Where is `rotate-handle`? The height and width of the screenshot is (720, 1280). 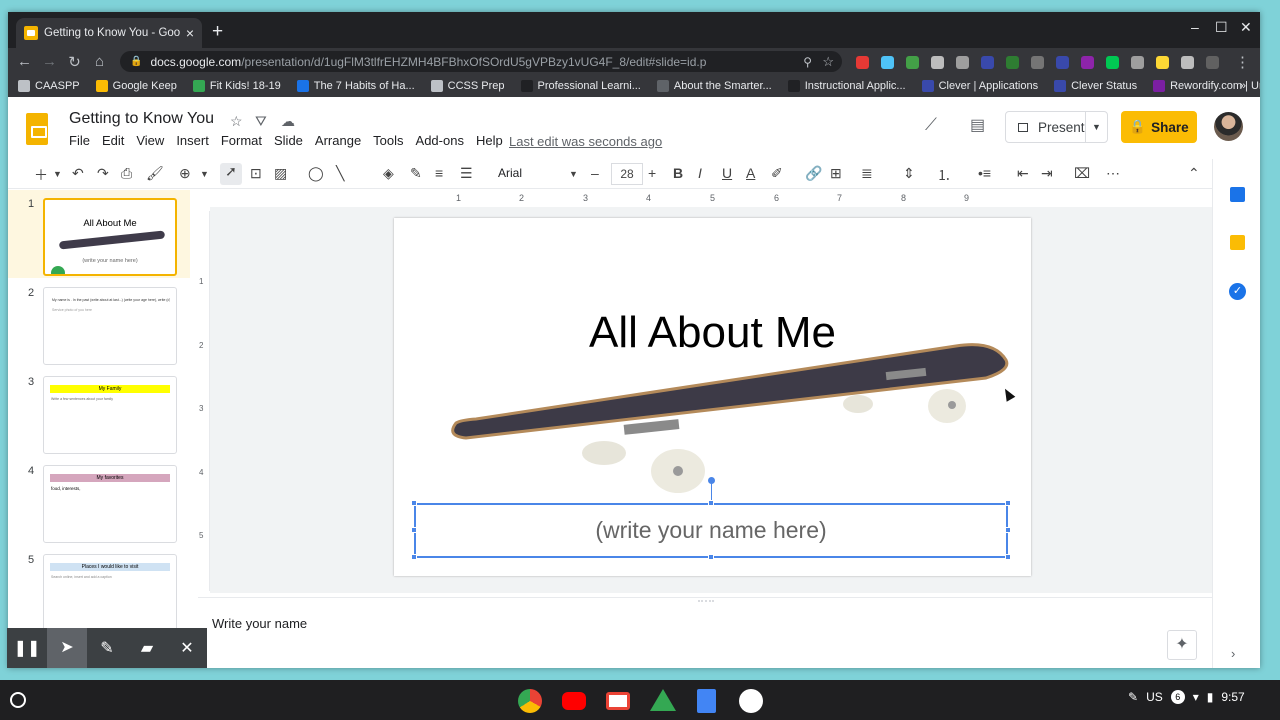 rotate-handle is located at coordinates (711, 480).